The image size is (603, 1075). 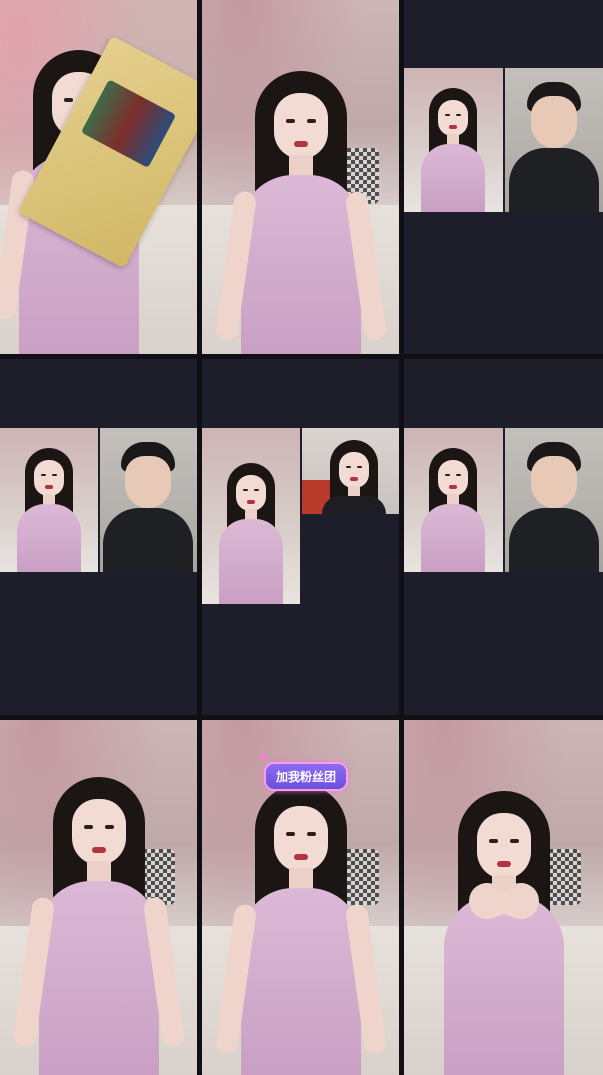 What do you see at coordinates (504, 903) in the screenshot?
I see `heart-hands-gesture` at bounding box center [504, 903].